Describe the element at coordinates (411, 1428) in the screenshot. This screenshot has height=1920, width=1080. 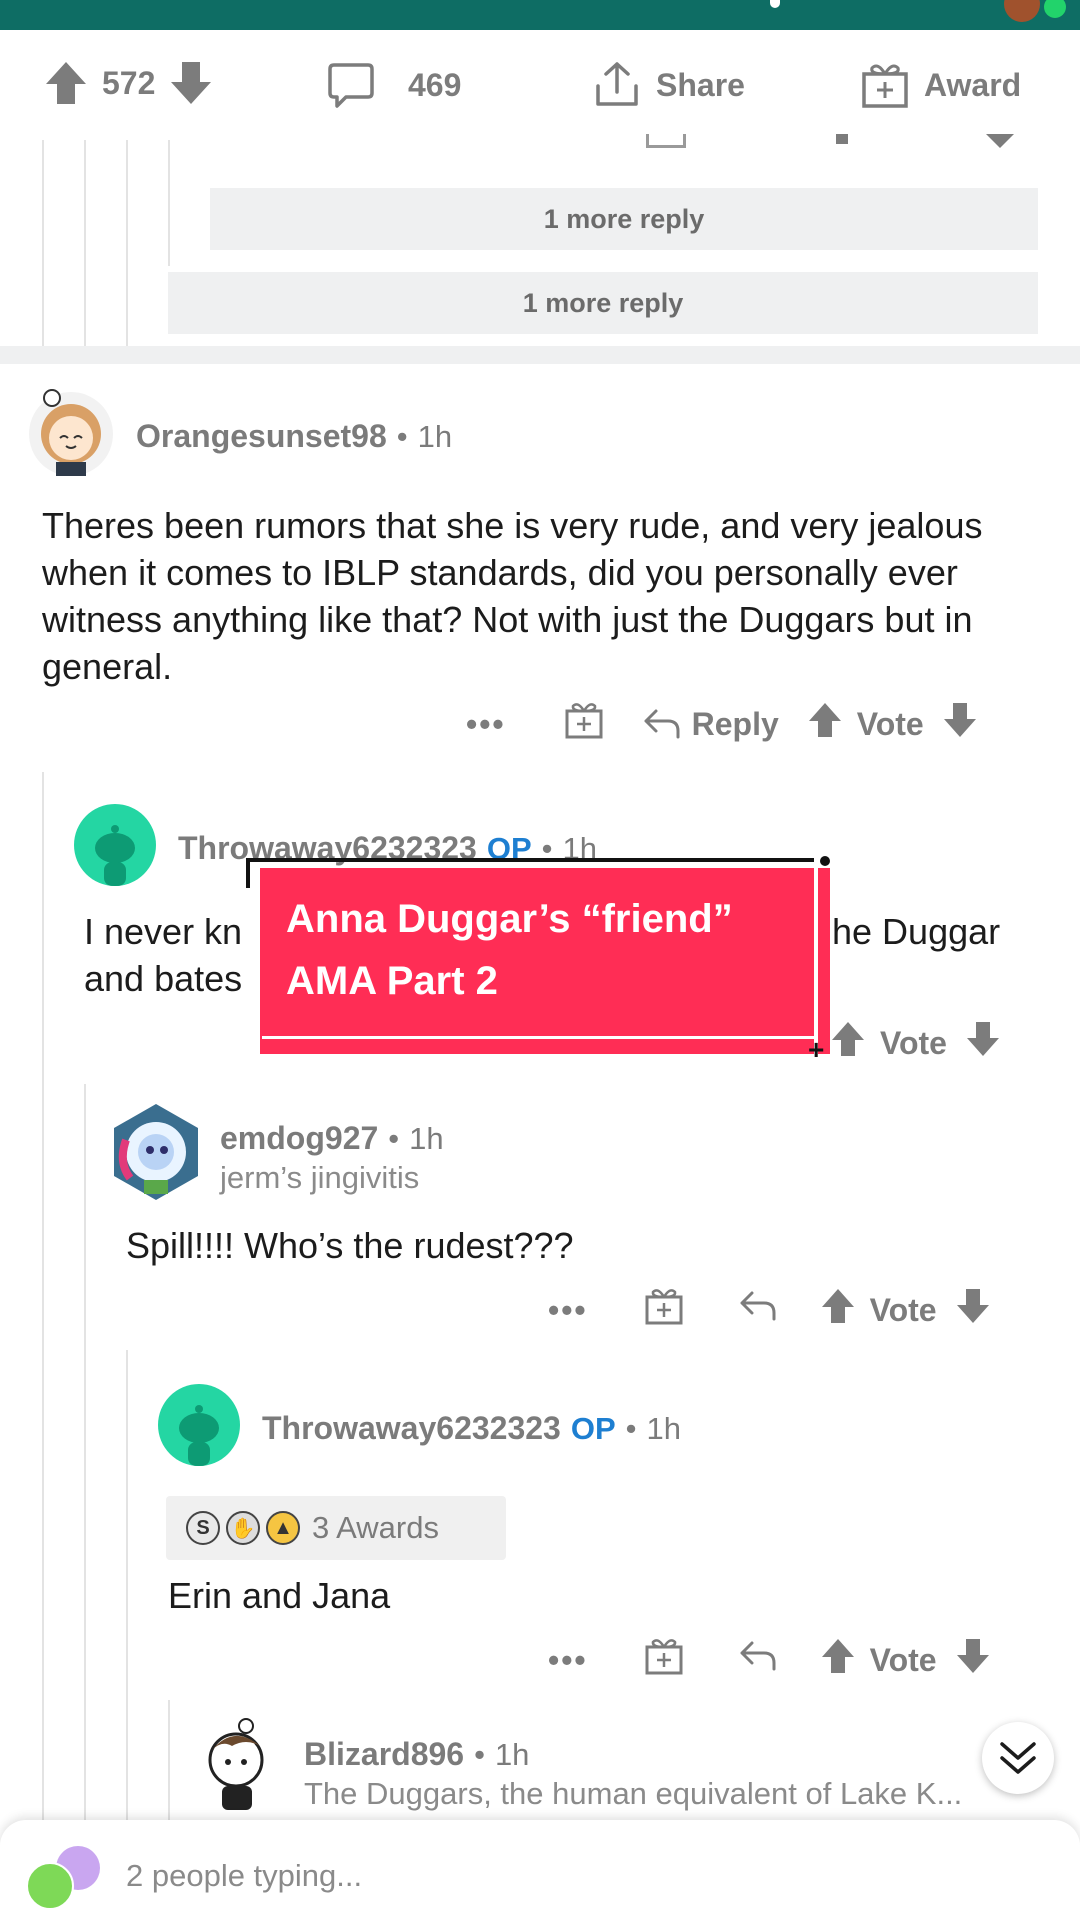
I see `username: Throwaway6232323` at that location.